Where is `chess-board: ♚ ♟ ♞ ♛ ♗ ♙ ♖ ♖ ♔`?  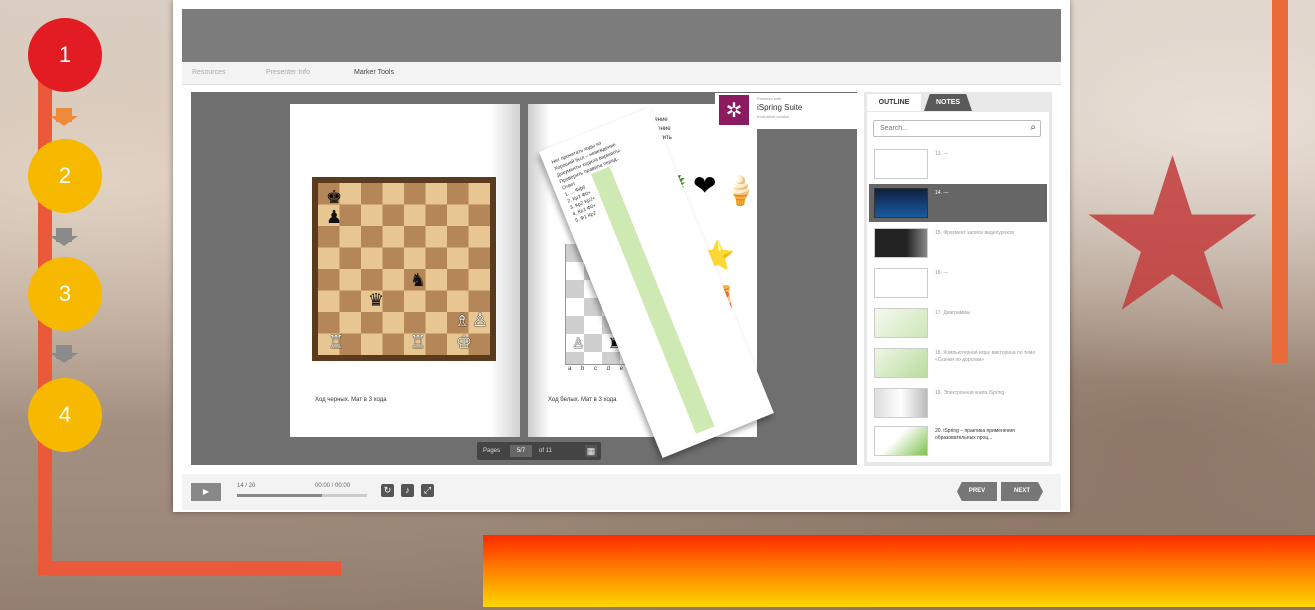 chess-board: ♚ ♟ ♞ ♛ ♗ ♙ ♖ ♖ ♔ is located at coordinates (404, 269).